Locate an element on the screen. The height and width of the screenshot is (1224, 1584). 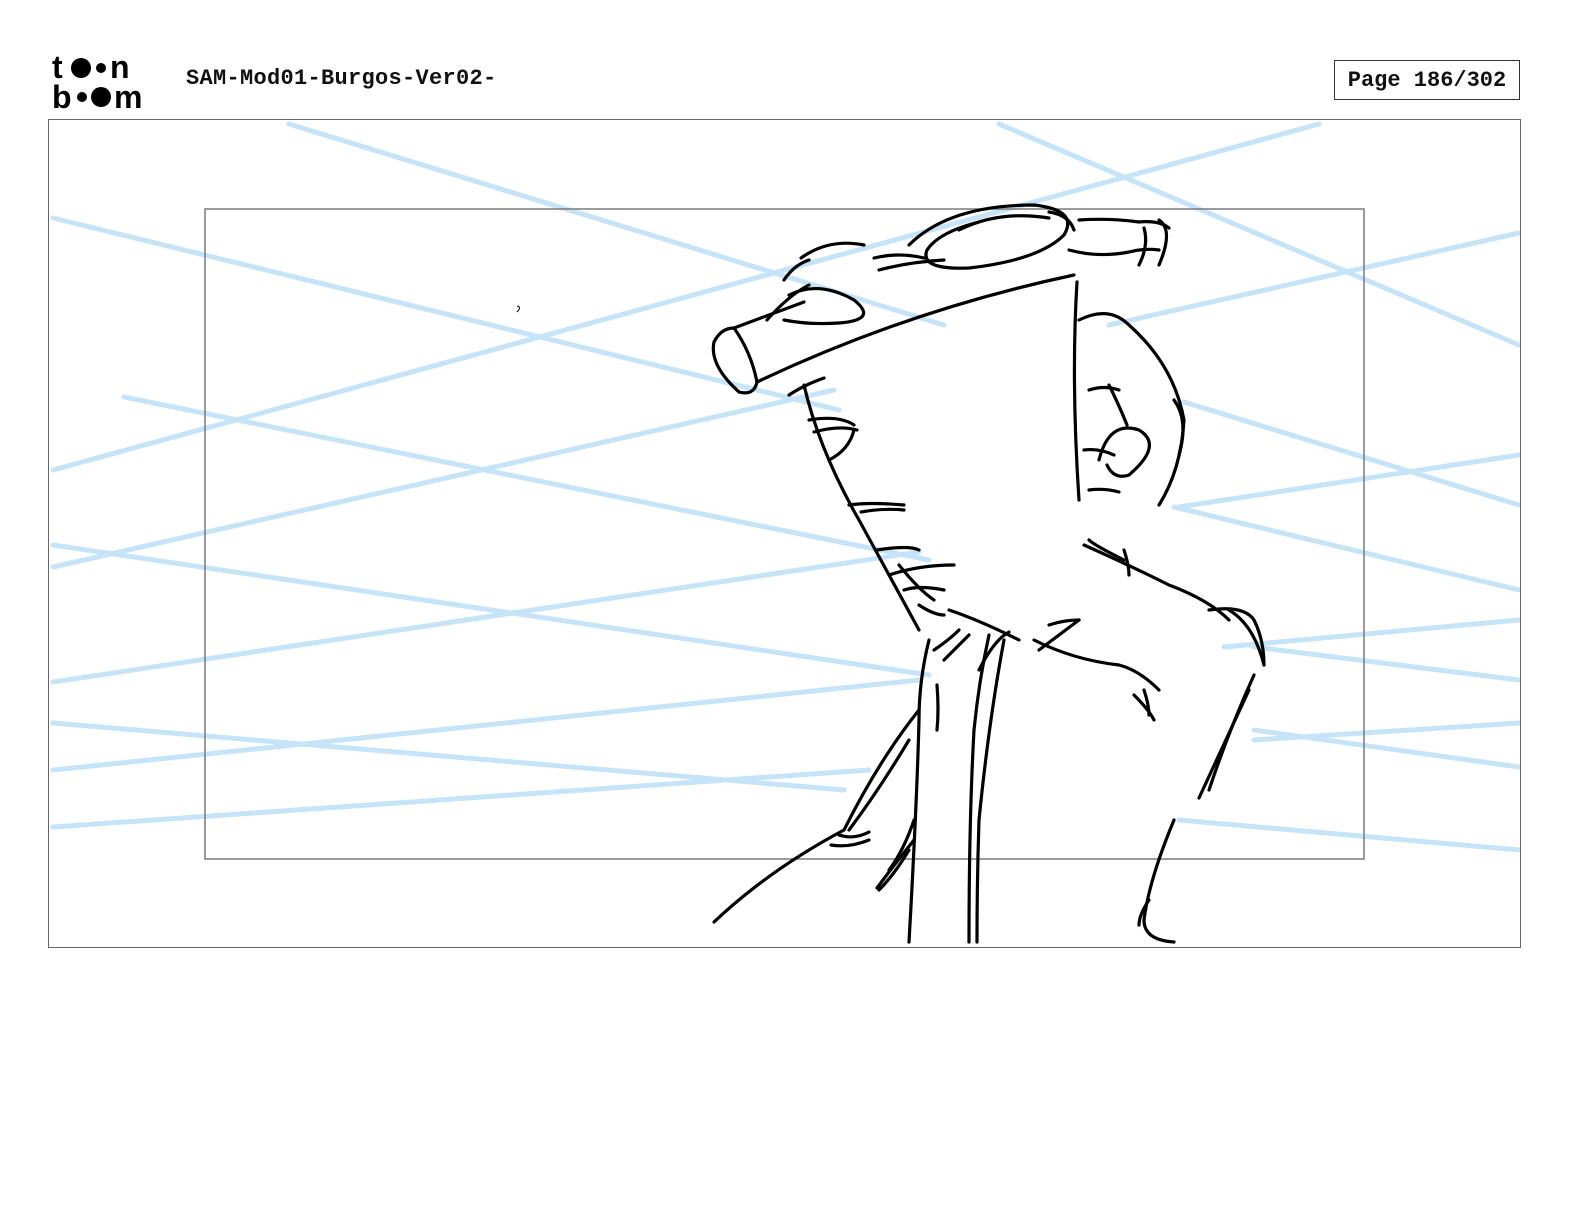
document-title: SAM-Mod01-Burgos-Ver02- is located at coordinates (341, 78).